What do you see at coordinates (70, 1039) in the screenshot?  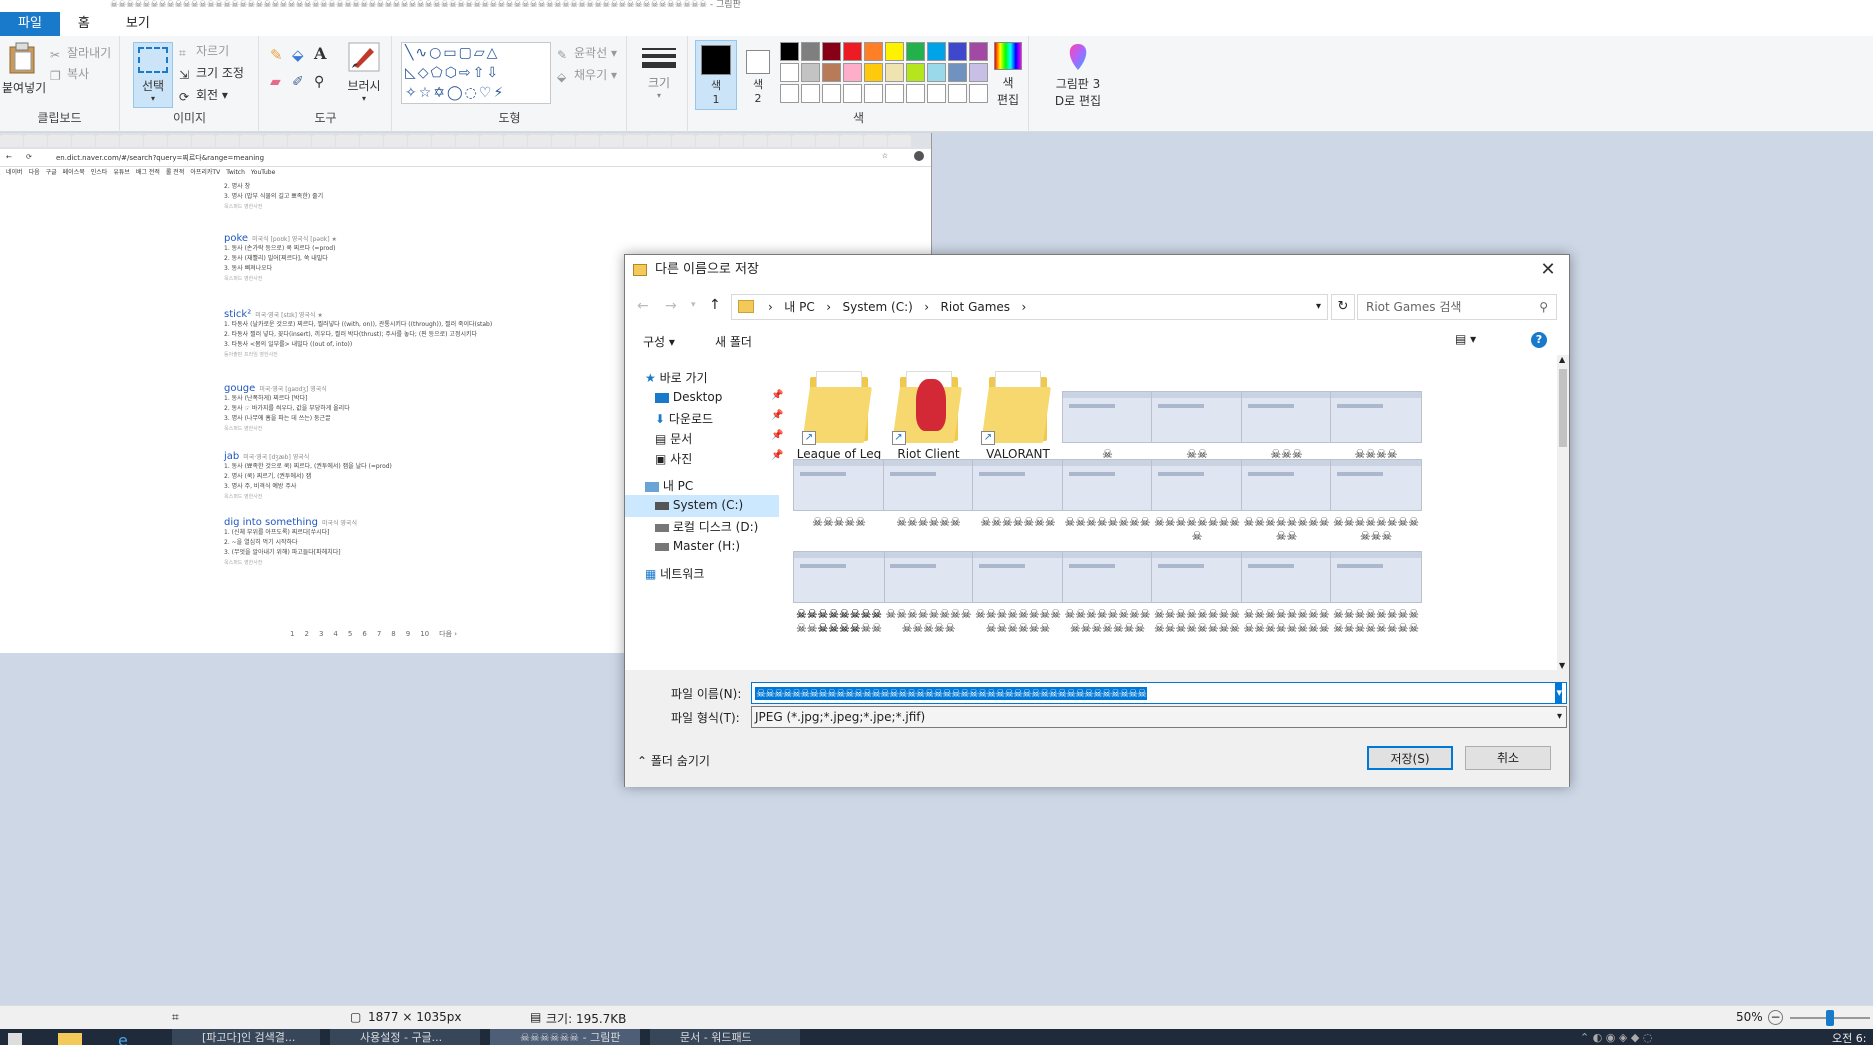 I see `file-explorer-icon` at bounding box center [70, 1039].